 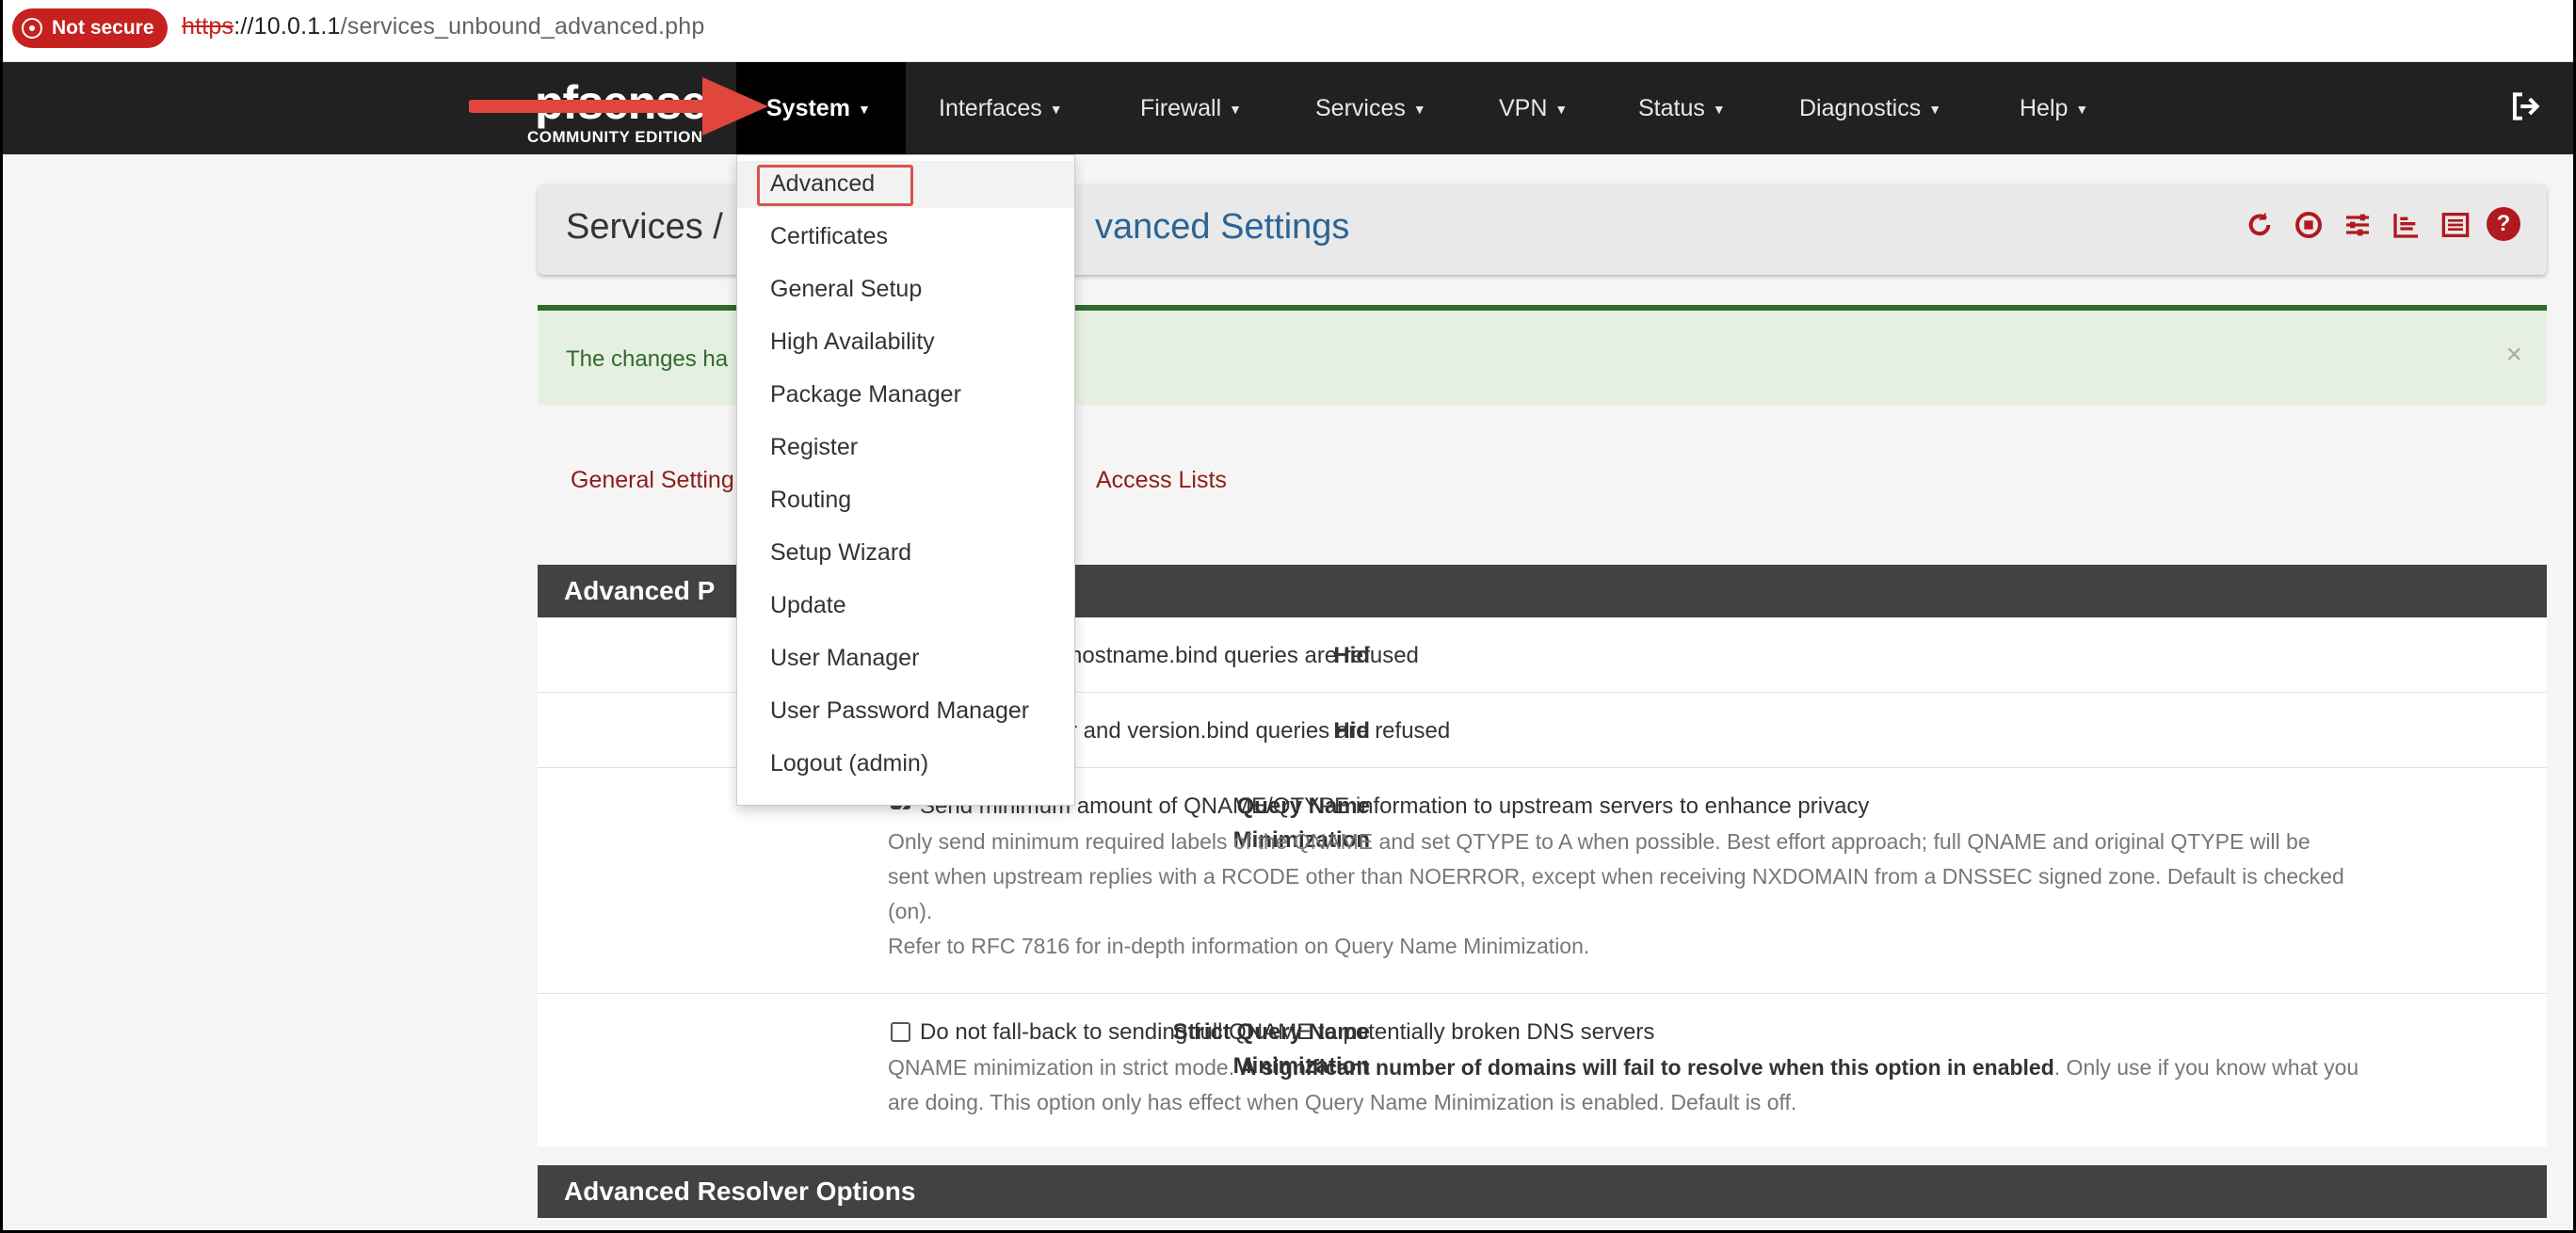 I want to click on menu-item-routing: Routing, so click(x=810, y=500).